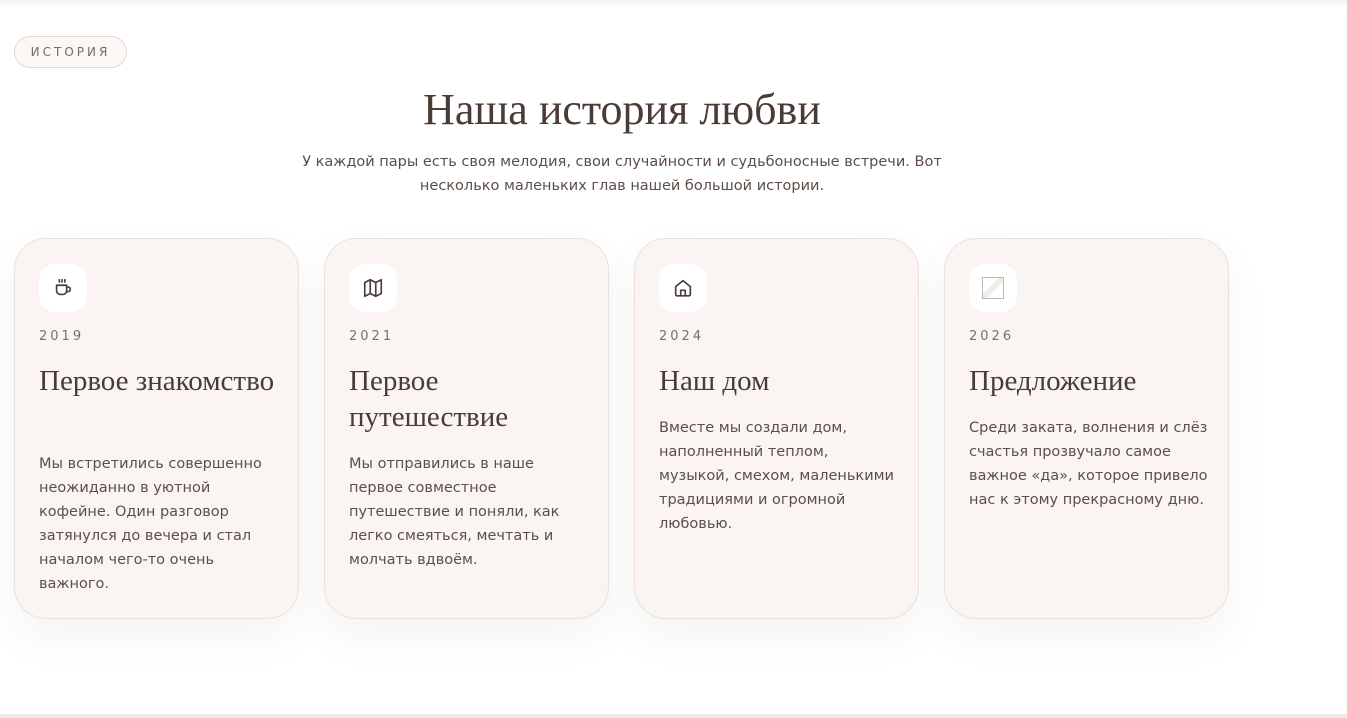 This screenshot has width=1347, height=718. What do you see at coordinates (673, 4) in the screenshot?
I see `top-shadow` at bounding box center [673, 4].